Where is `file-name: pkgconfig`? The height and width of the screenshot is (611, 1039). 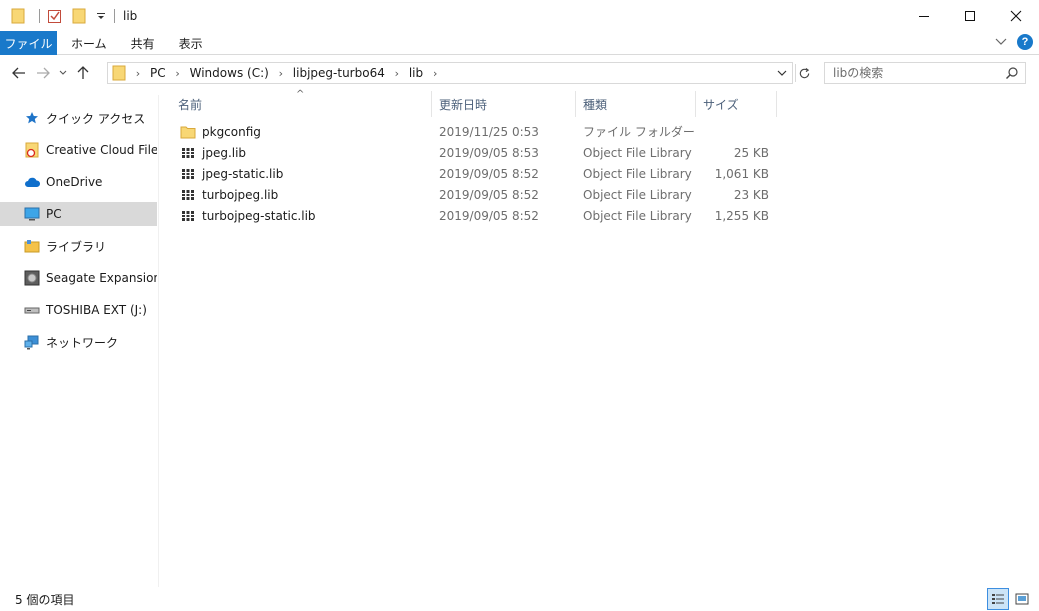 file-name: pkgconfig is located at coordinates (231, 131).